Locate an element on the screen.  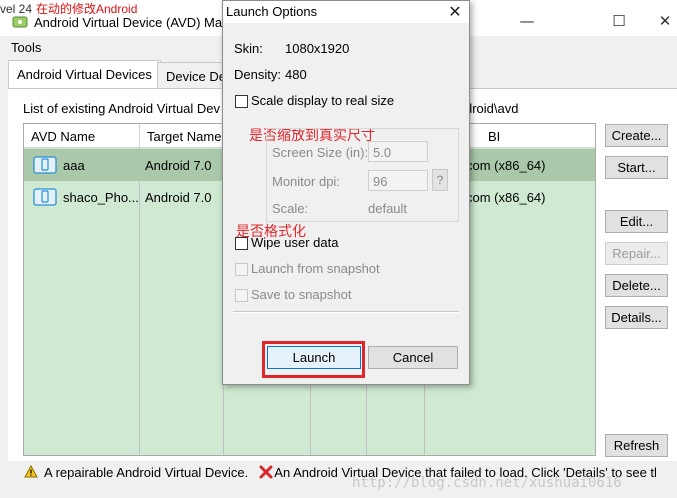
cancel-button: Cancel is located at coordinates (413, 357).